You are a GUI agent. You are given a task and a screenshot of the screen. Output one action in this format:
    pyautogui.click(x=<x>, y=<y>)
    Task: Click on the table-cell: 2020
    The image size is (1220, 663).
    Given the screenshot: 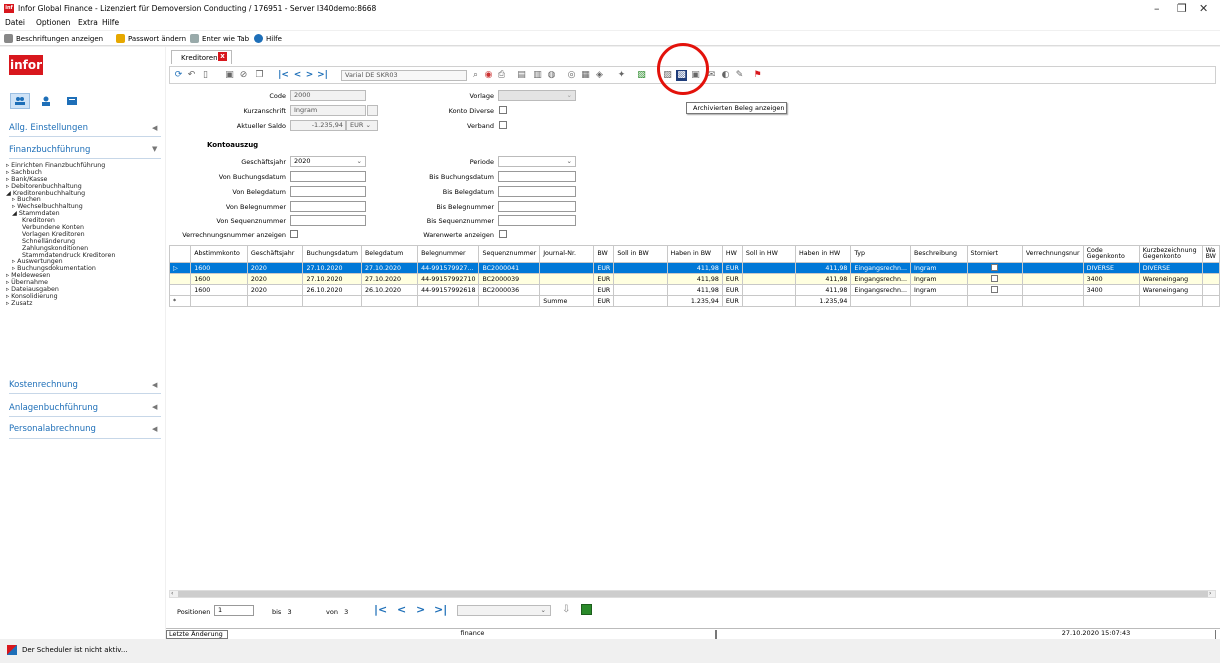 What is the action you would take?
    pyautogui.click(x=275, y=268)
    